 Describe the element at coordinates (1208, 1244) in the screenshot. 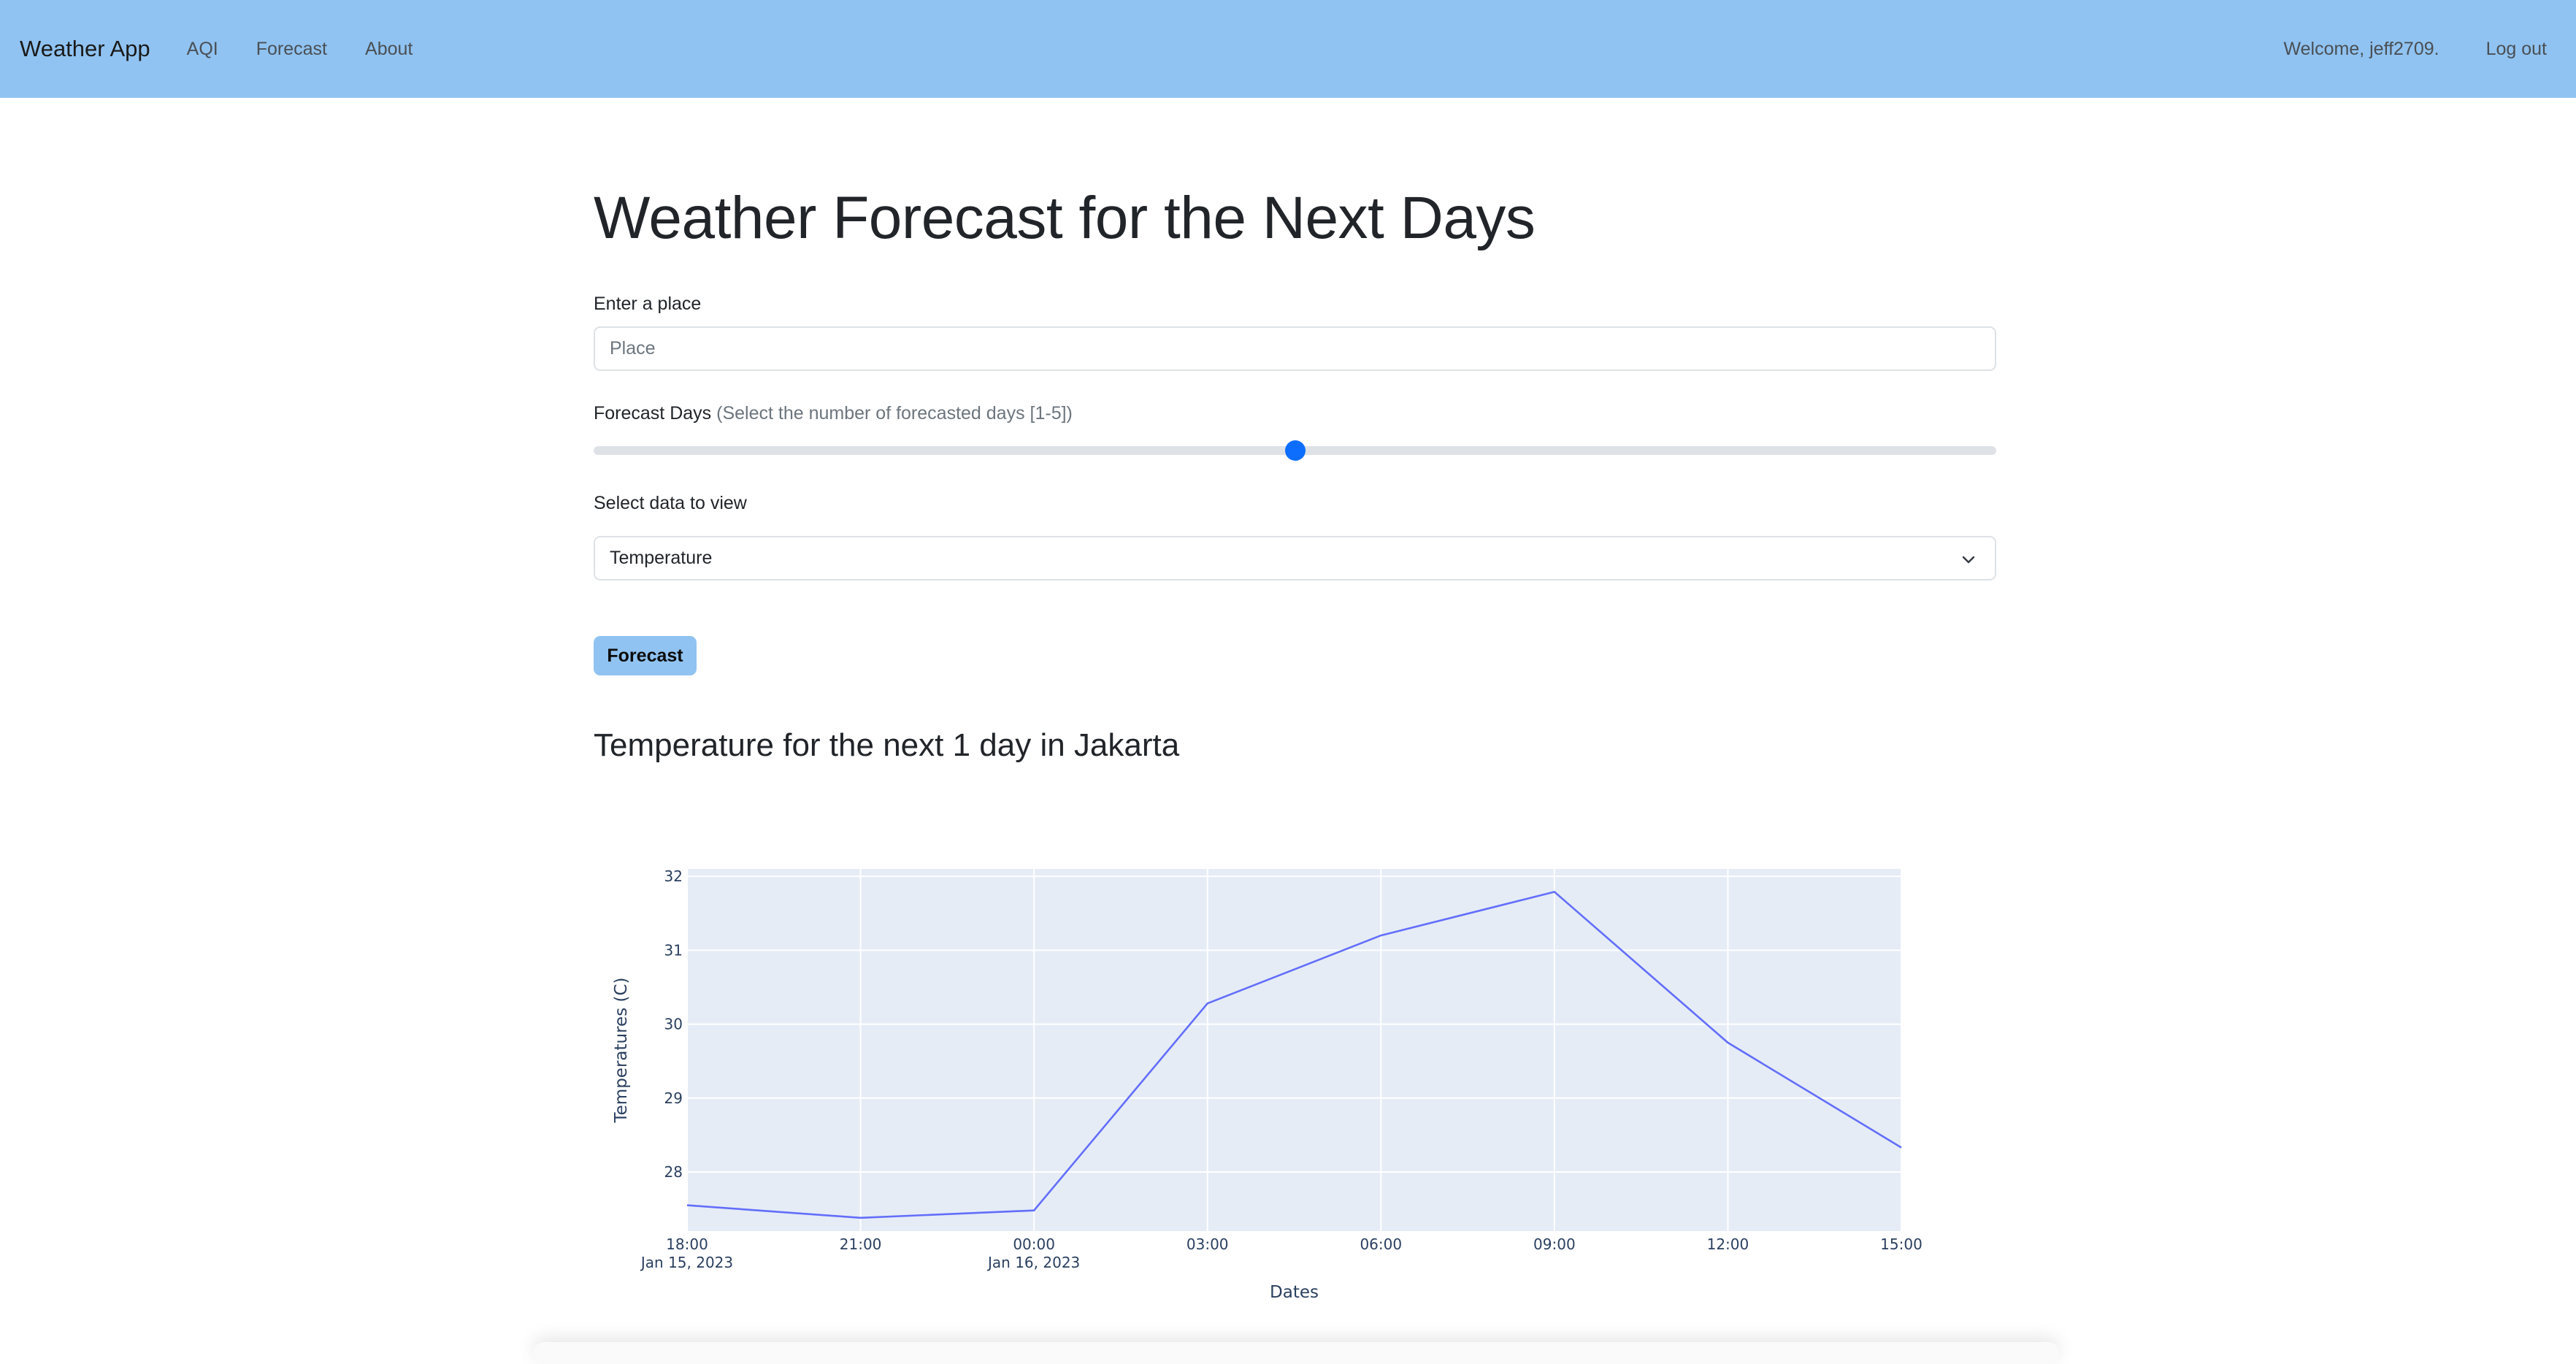

I see `x-tick-label: 03:00` at that location.